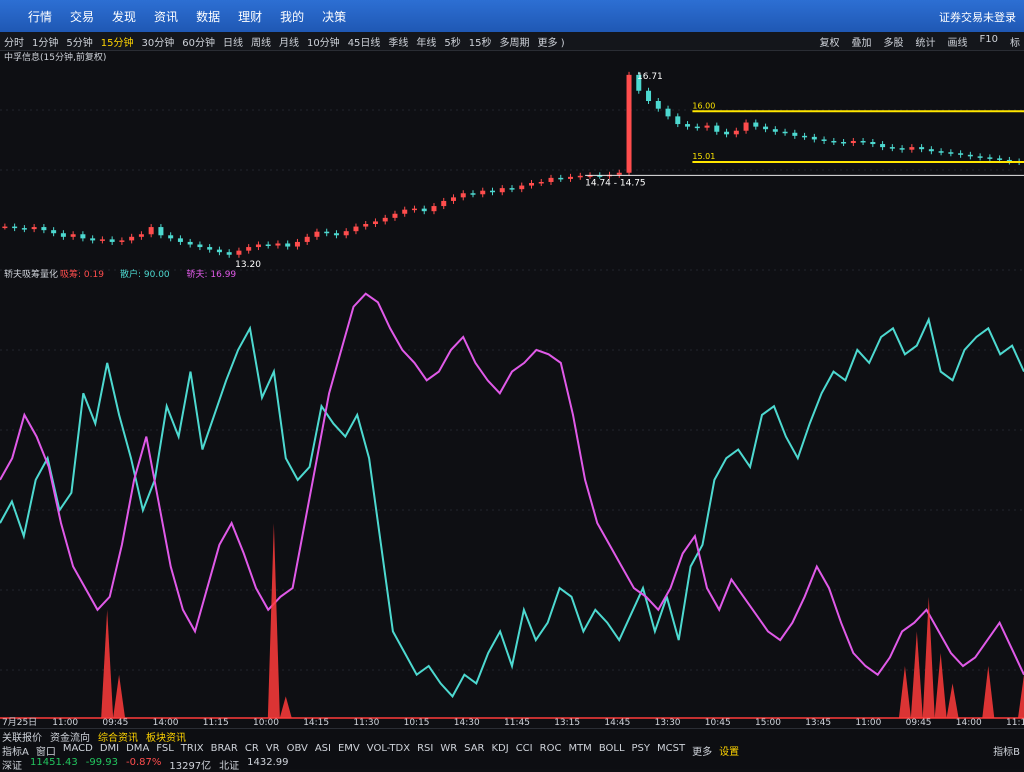 The image size is (1024, 772). Describe the element at coordinates (248, 265) in the screenshot. I see `price-low-label: 13.20` at that location.